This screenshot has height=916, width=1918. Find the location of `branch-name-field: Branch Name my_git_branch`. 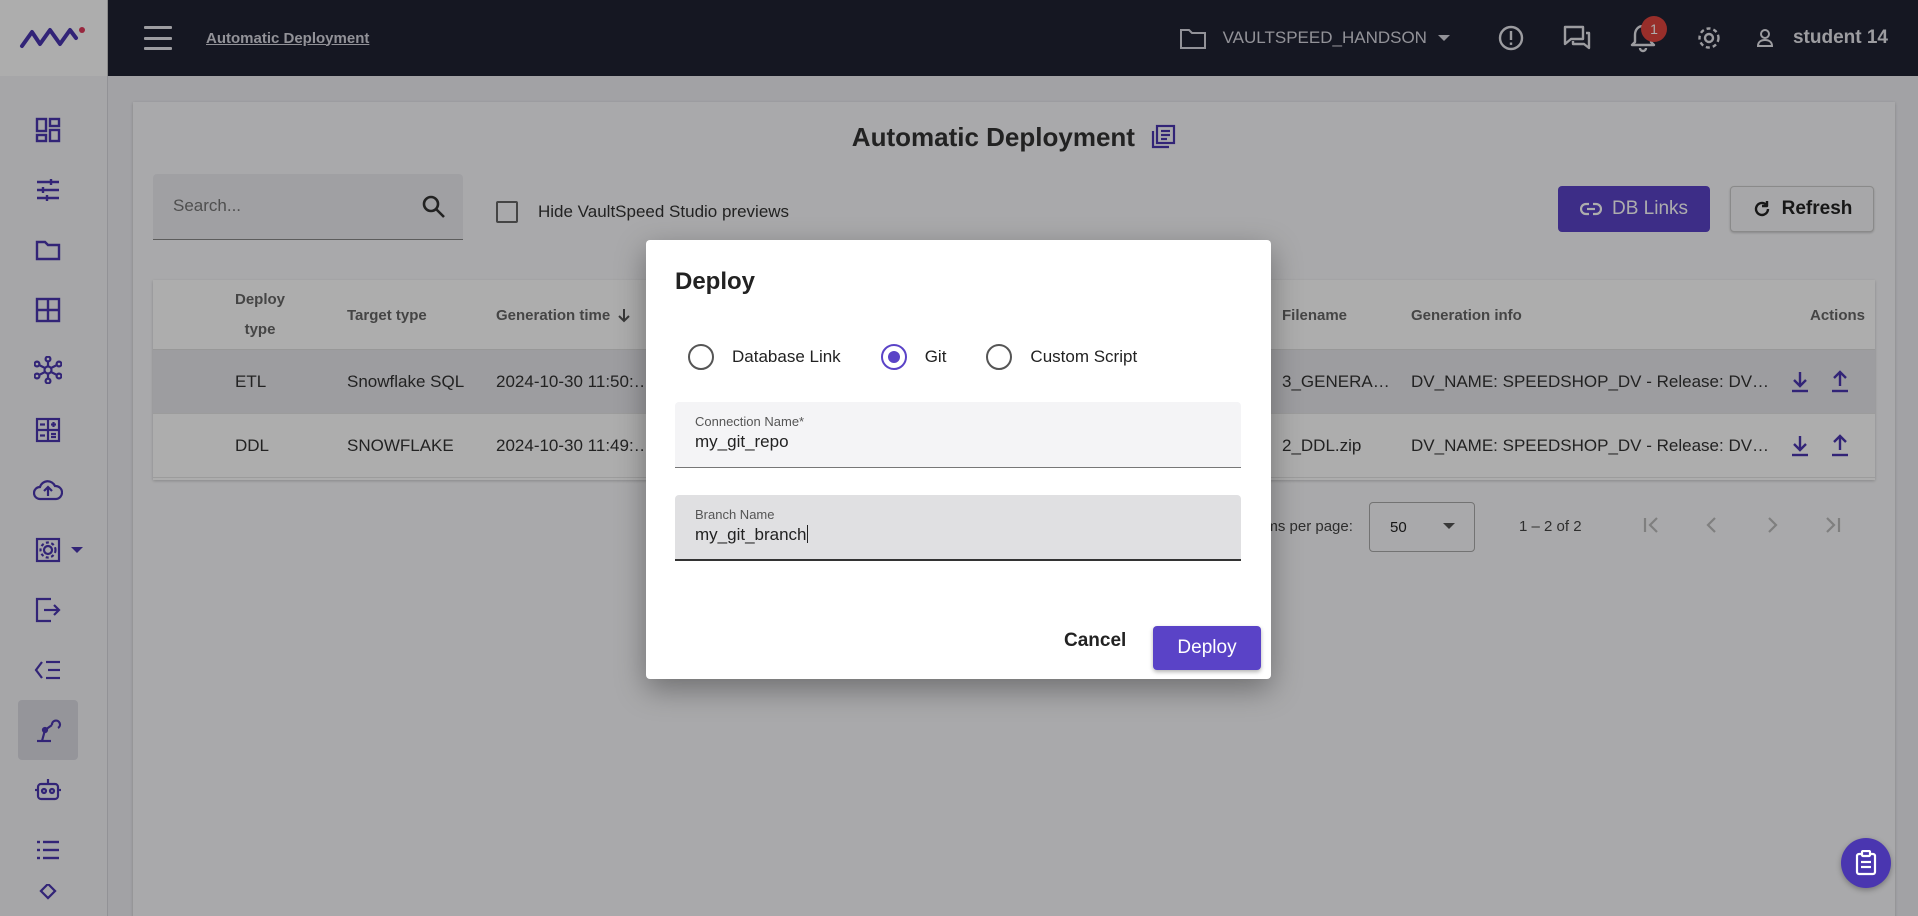

branch-name-field: Branch Name my_git_branch is located at coordinates (958, 528).